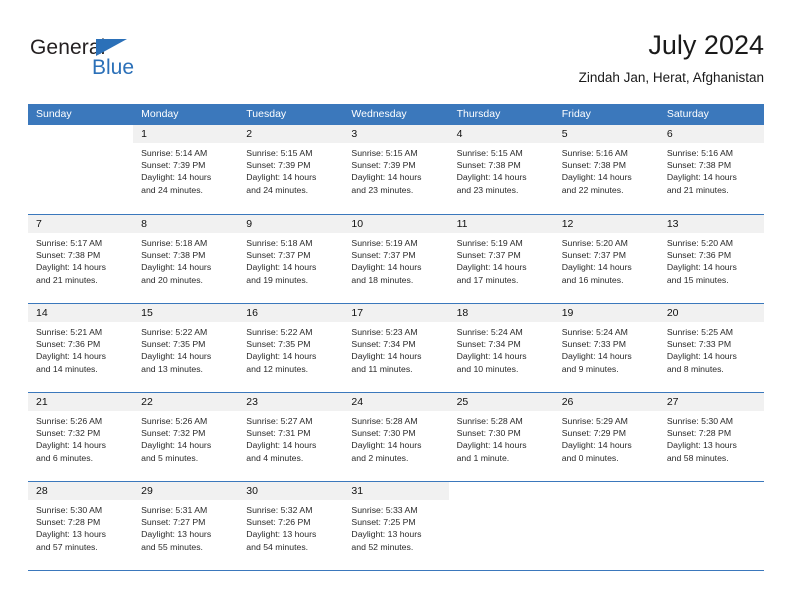 The height and width of the screenshot is (612, 792). Describe the element at coordinates (487, 189) in the screenshot. I see `daylight-text-line2: and 23 minutes.` at that location.